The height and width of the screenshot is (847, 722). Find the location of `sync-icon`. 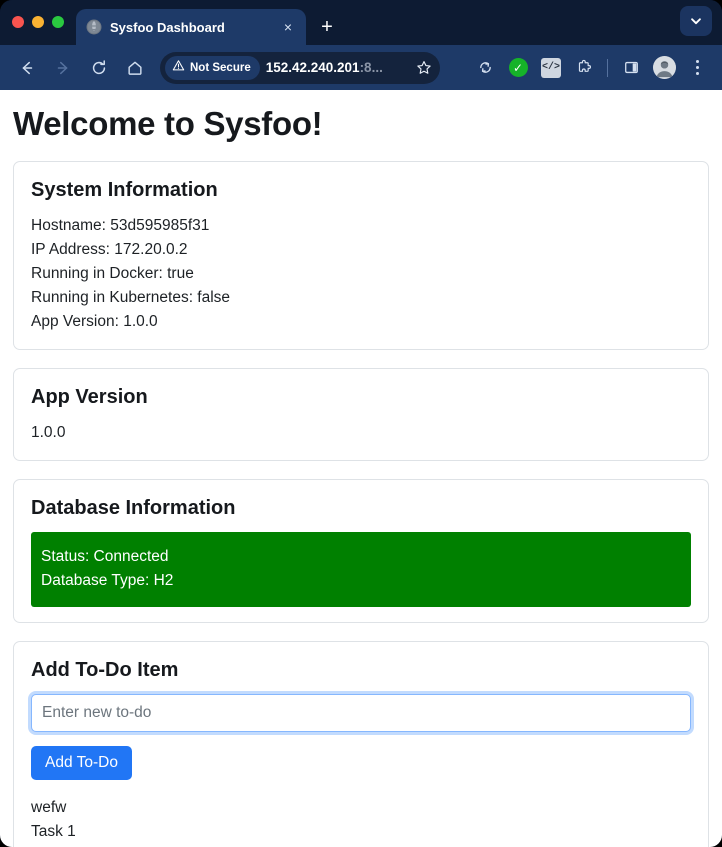

sync-icon is located at coordinates (485, 68).